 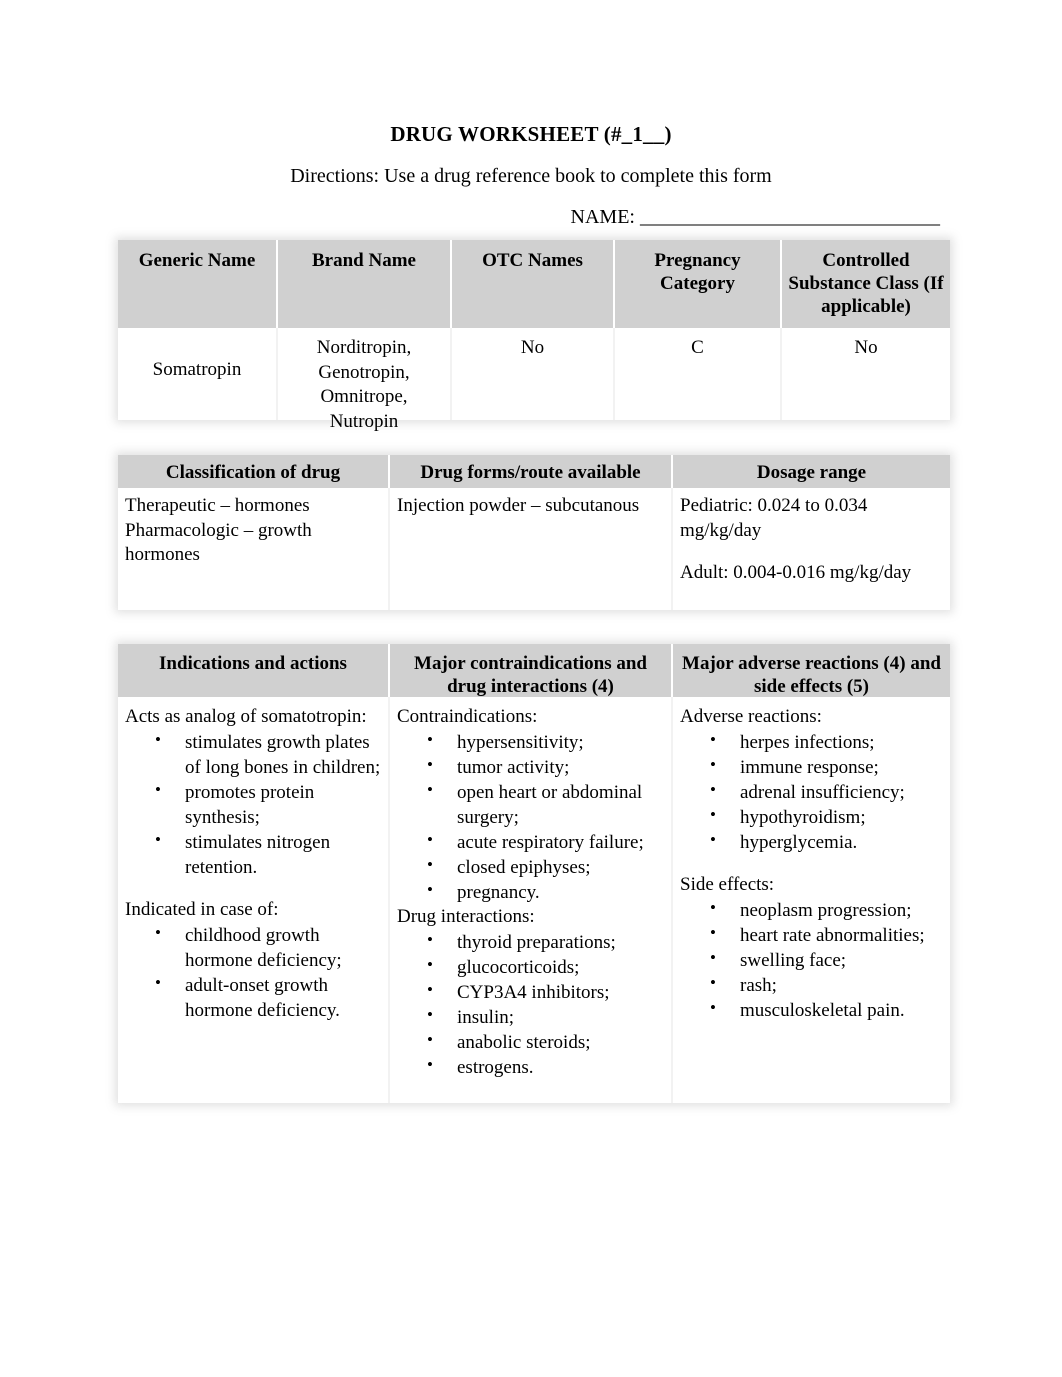 What do you see at coordinates (811, 985) in the screenshot?
I see `list-item: rash;` at bounding box center [811, 985].